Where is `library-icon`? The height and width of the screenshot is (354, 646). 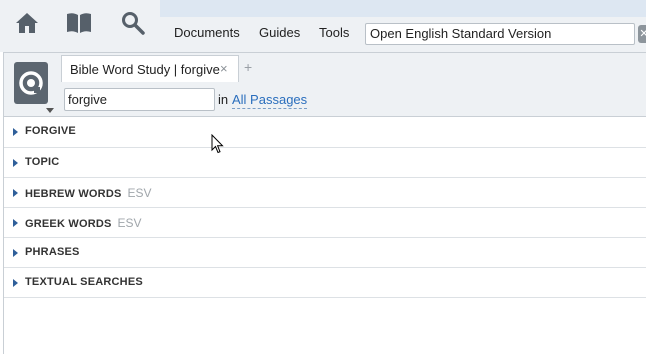
library-icon is located at coordinates (79, 23).